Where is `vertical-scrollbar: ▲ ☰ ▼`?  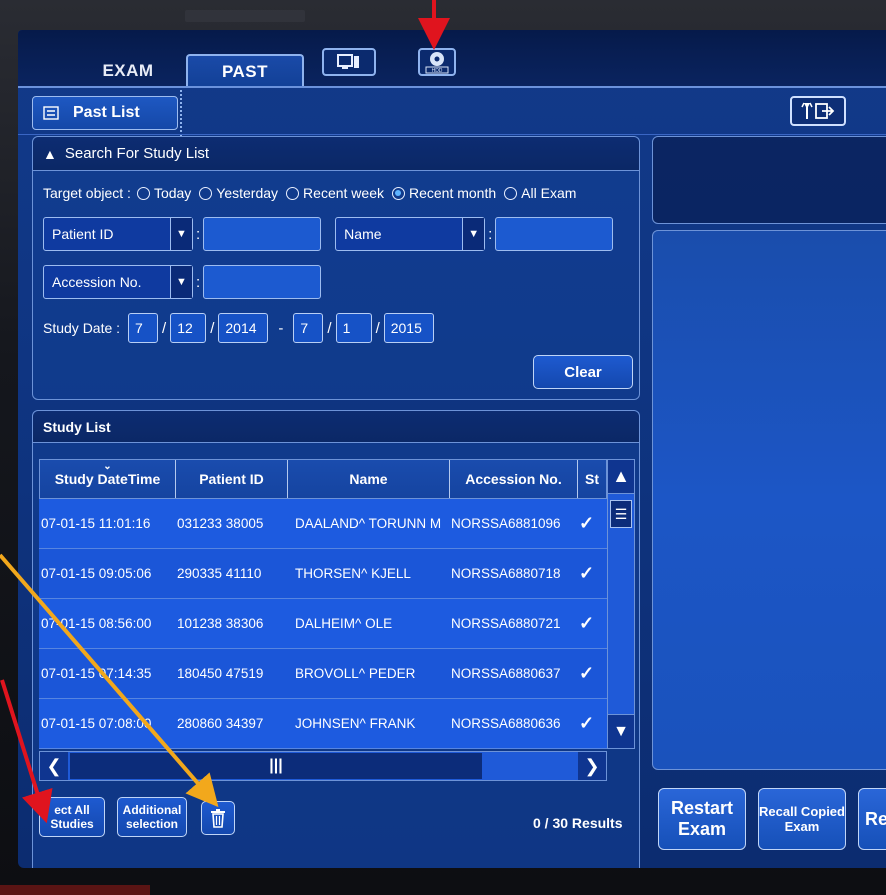 vertical-scrollbar: ▲ ☰ ▼ is located at coordinates (621, 604).